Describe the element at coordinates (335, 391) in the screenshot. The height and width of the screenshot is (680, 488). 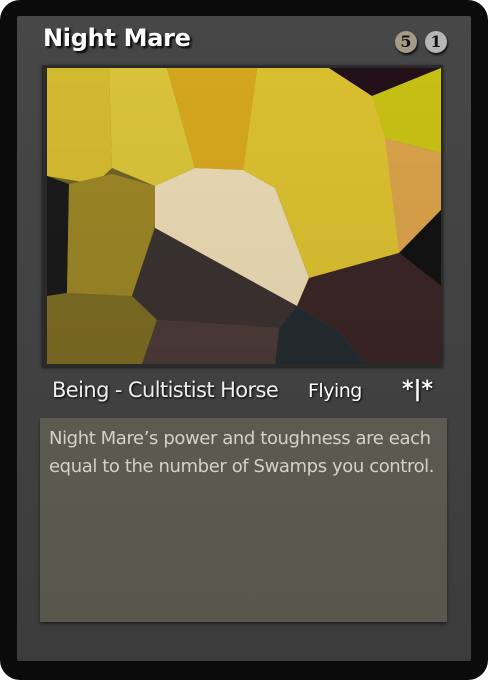
I see `keyword-ability: Flying` at that location.